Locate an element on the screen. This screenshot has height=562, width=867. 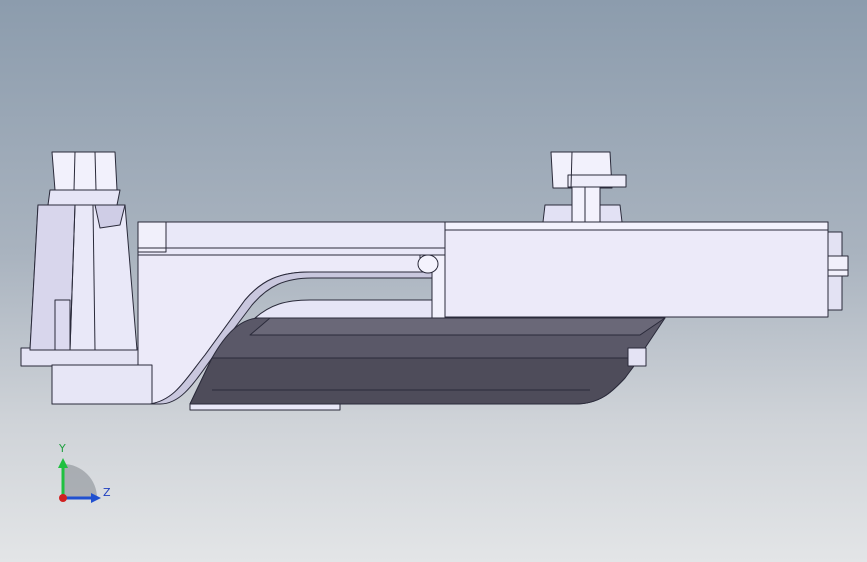
axis-y-label: Y is located at coordinates (62, 448).